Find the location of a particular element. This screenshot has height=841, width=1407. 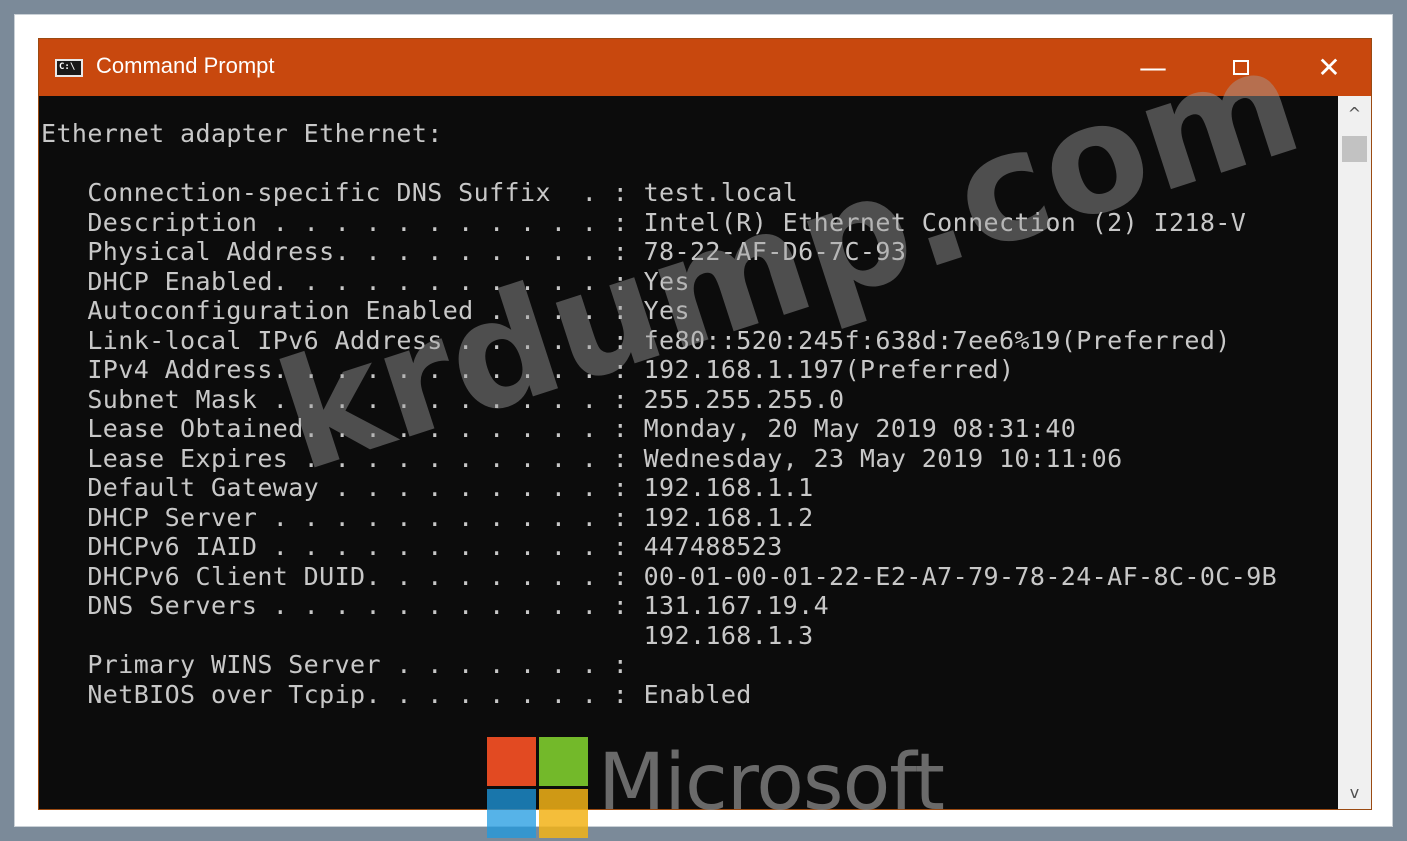

scroll-down-arrow-icon: v is located at coordinates (1354, 792).